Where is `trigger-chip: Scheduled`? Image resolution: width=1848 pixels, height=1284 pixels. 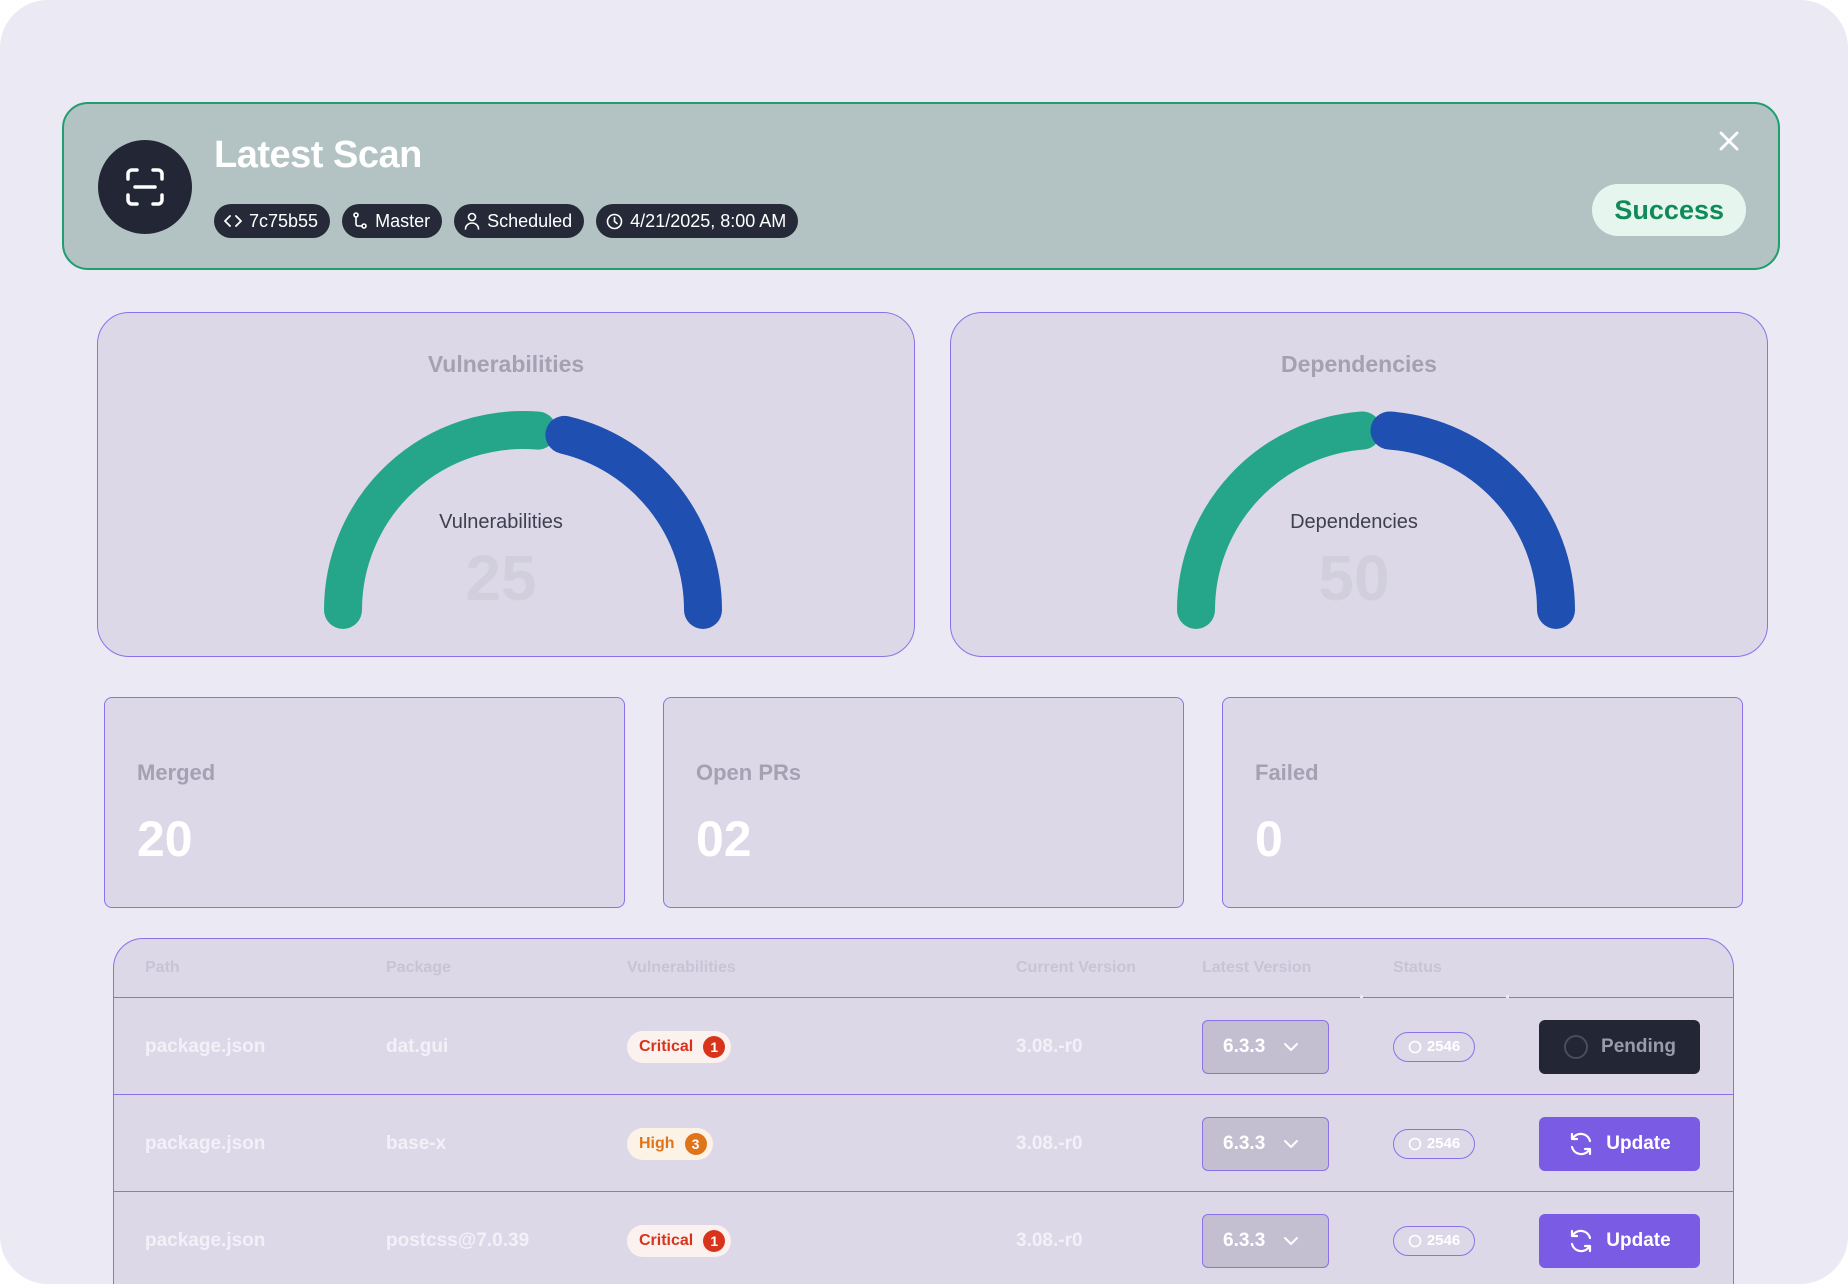
trigger-chip: Scheduled is located at coordinates (519, 221).